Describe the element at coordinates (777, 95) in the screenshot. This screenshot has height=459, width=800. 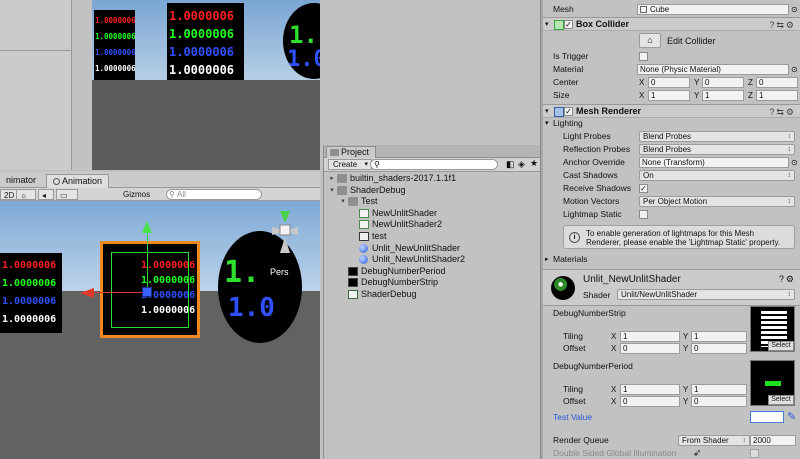
I see `size-z-field: 1` at that location.